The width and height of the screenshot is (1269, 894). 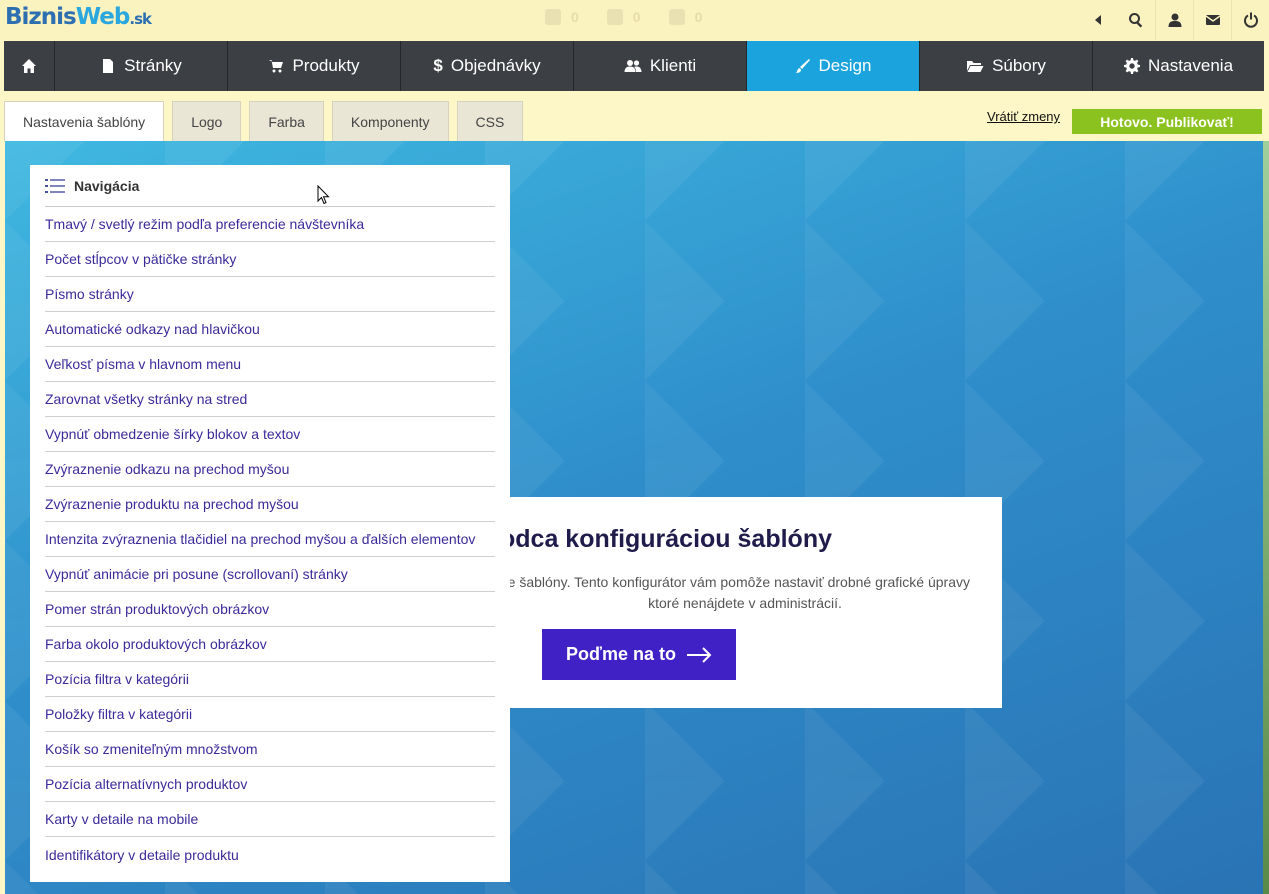 I want to click on nav-link-width-limit: Vypnúť obmedzenie šírky blokov a textov, so click(x=270, y=434).